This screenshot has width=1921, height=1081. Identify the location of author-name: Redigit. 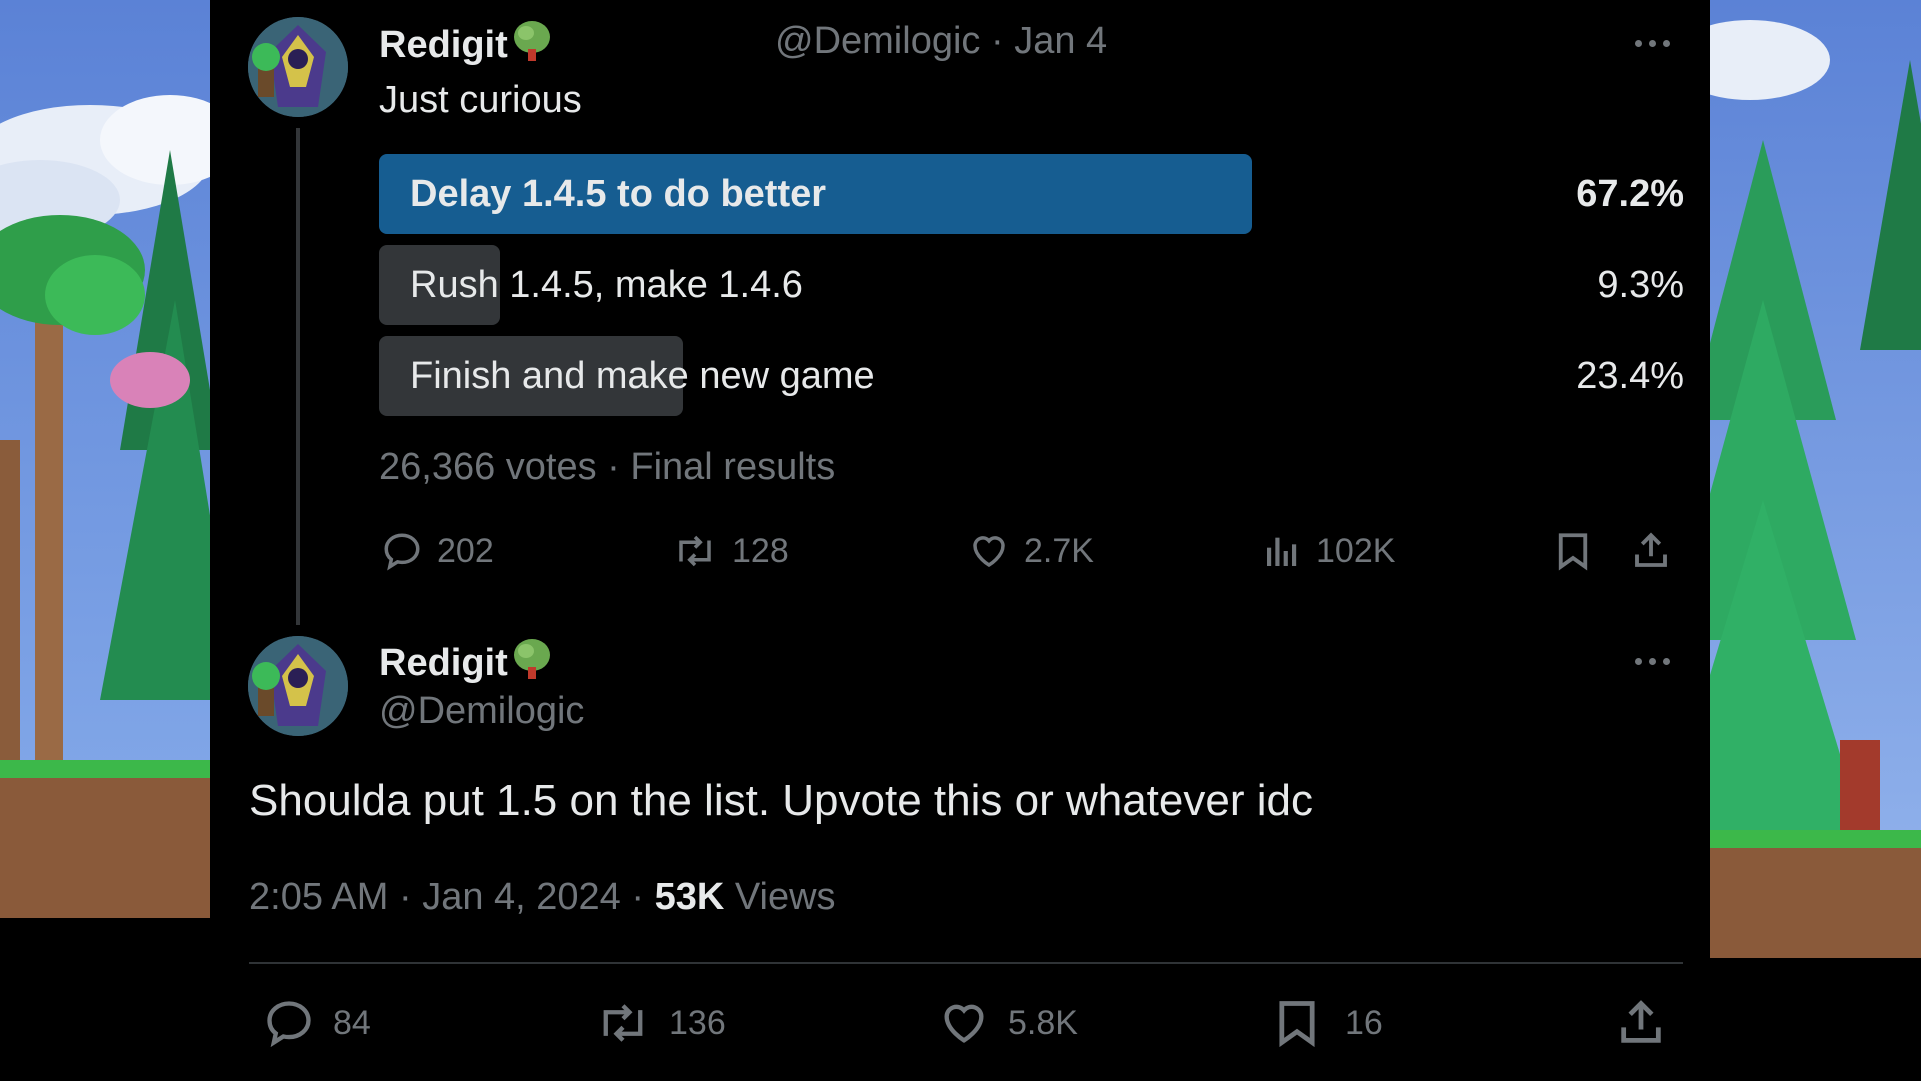
(465, 46).